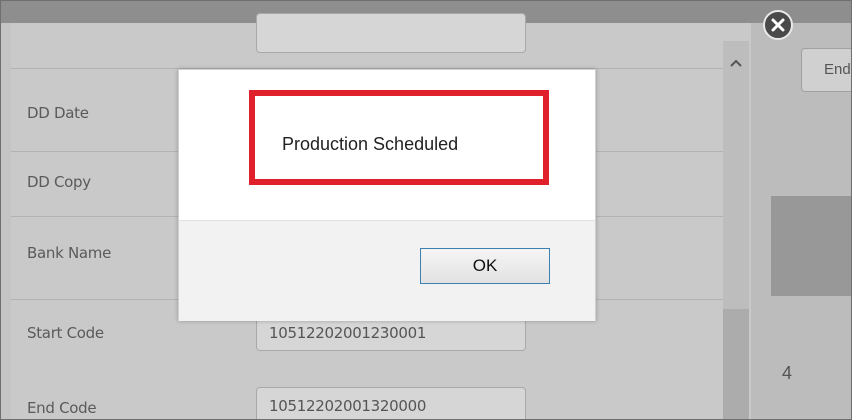 This screenshot has width=852, height=420. What do you see at coordinates (62, 408) in the screenshot?
I see `label-end-code: End Code` at bounding box center [62, 408].